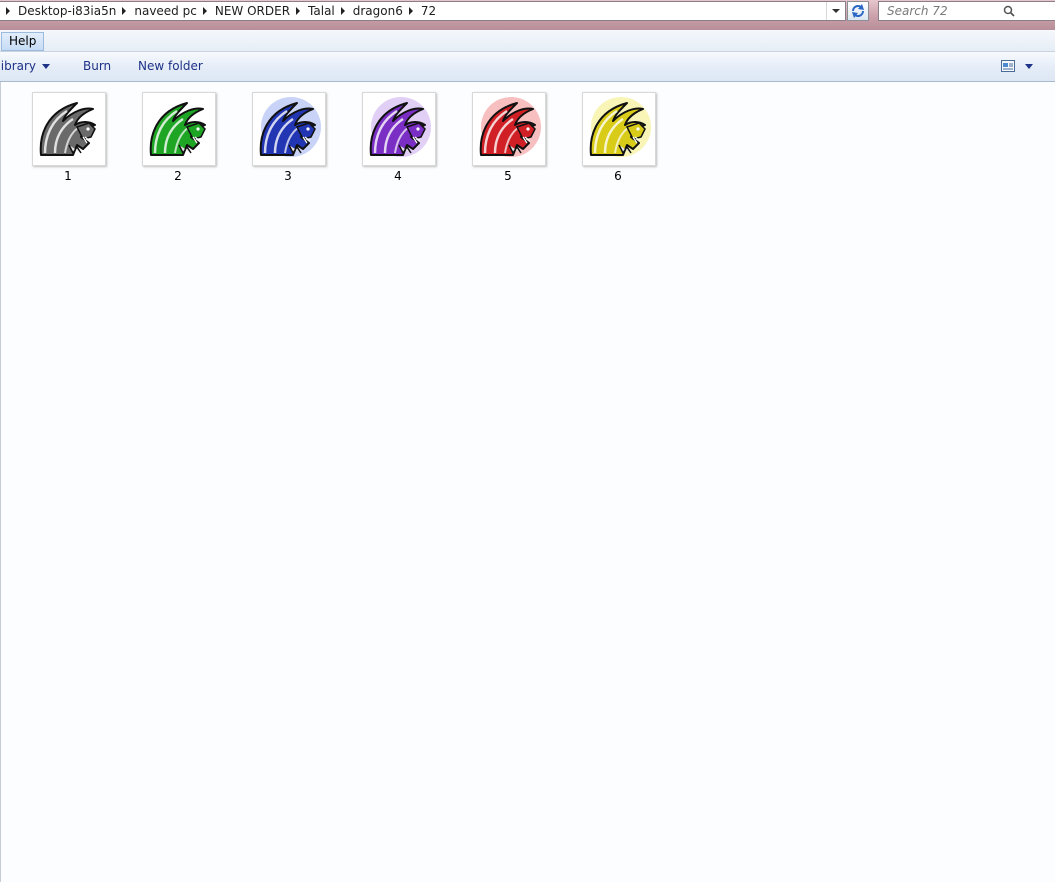 The width and height of the screenshot is (1055, 882). Describe the element at coordinates (321, 11) in the screenshot. I see `breadcrumb-talal: Talal` at that location.